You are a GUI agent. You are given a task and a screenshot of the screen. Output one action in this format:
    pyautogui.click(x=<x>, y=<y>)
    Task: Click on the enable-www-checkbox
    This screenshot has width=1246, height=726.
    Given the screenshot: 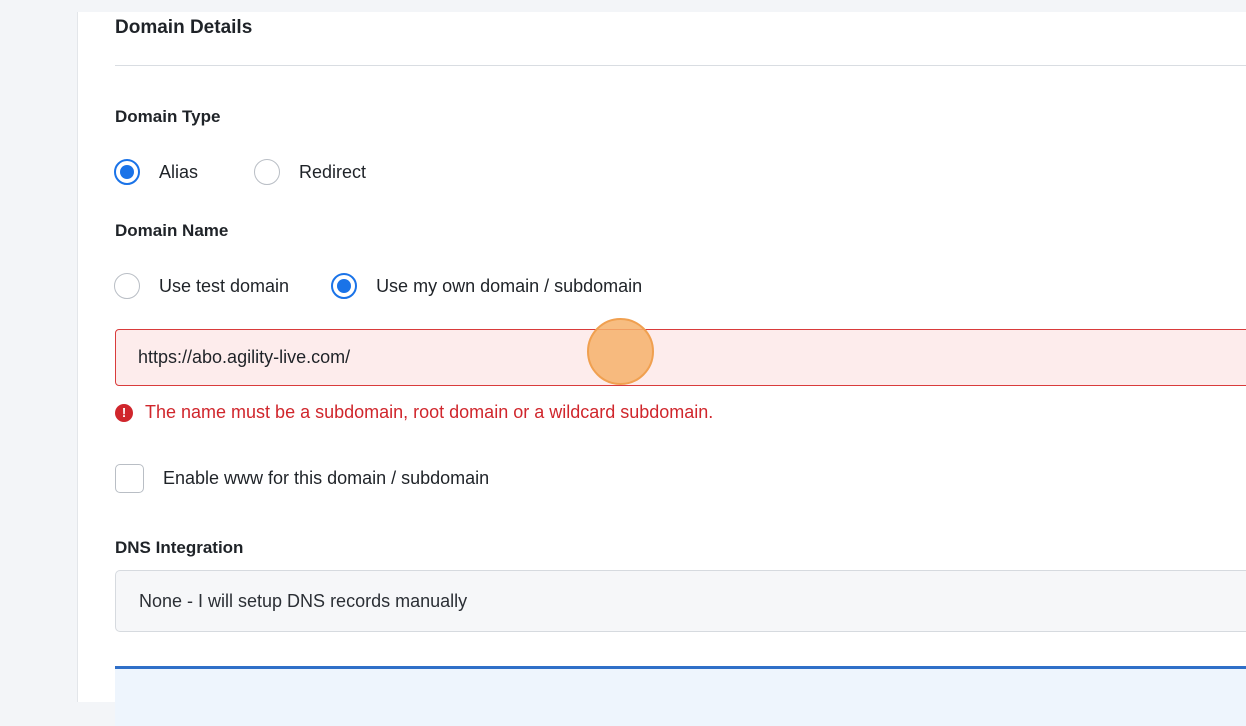 What is the action you would take?
    pyautogui.click(x=129, y=478)
    